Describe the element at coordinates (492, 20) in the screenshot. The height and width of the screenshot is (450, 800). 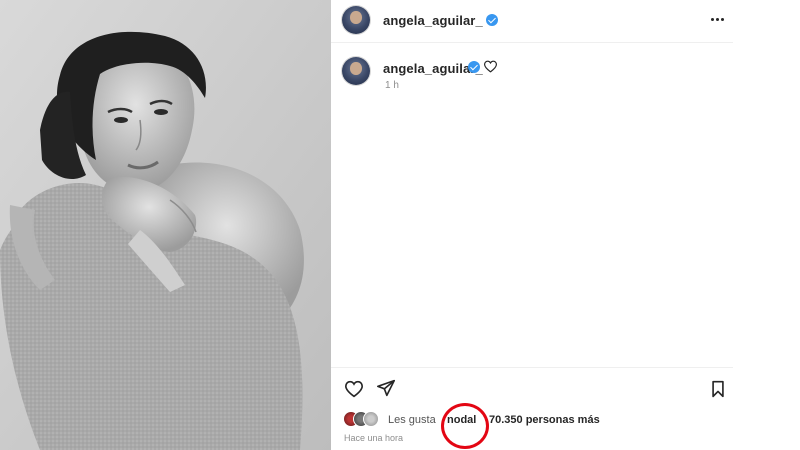
I see `verified-badge-icon` at that location.